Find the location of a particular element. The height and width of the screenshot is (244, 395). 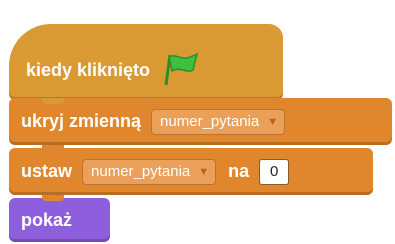

variable-dropdown: numer_pytania ▼ is located at coordinates (218, 121).